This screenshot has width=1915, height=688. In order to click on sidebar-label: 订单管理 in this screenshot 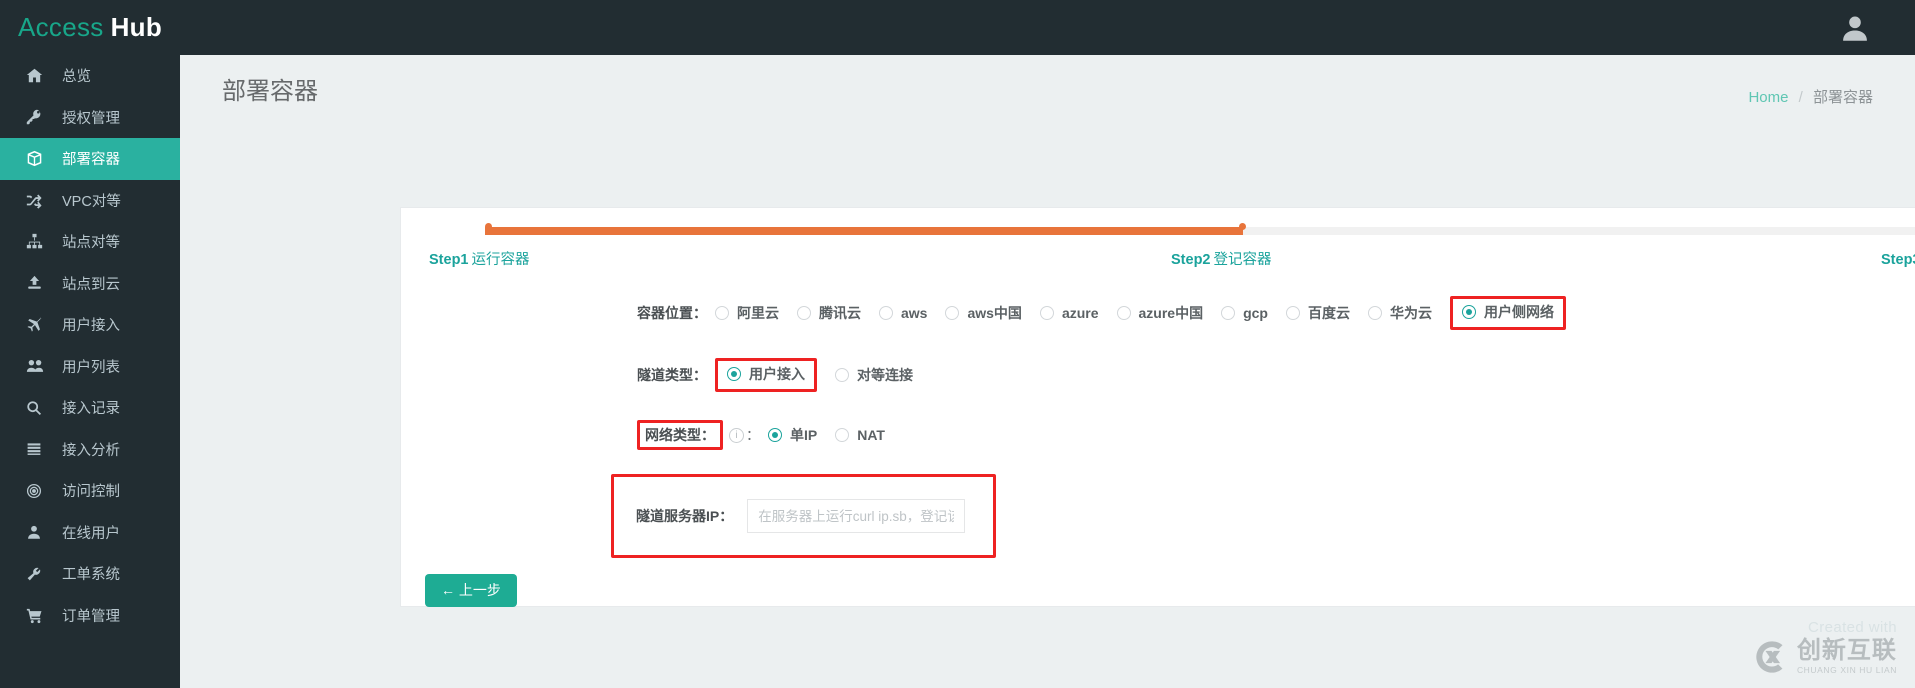, I will do `click(91, 616)`.